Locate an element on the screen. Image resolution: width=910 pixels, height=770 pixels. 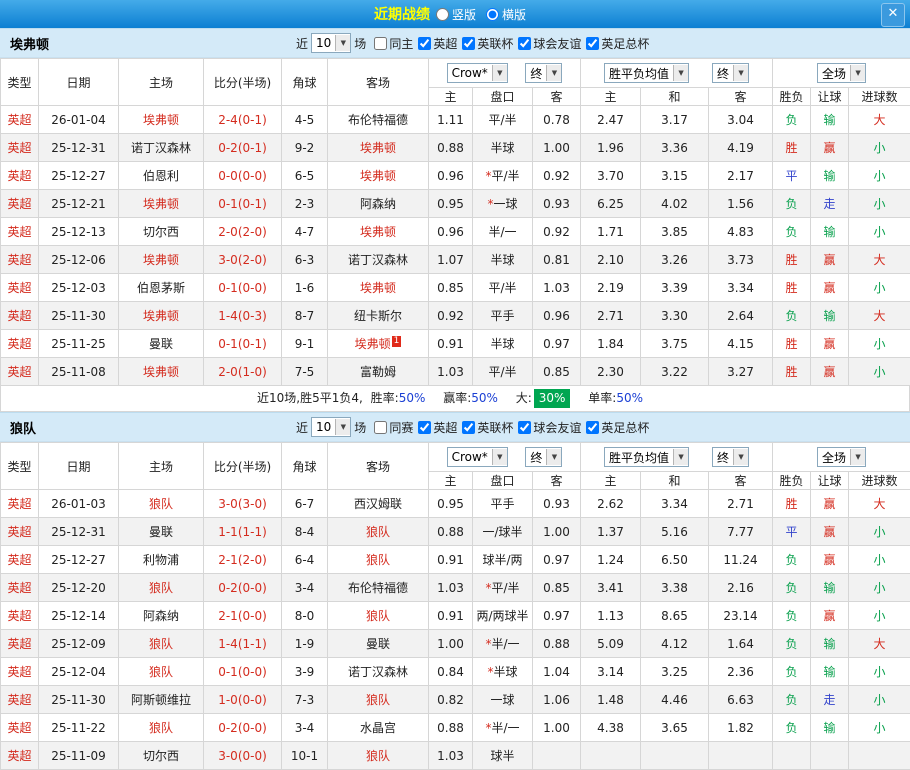
goals-result-cell: 大 is located at coordinates (879, 644).